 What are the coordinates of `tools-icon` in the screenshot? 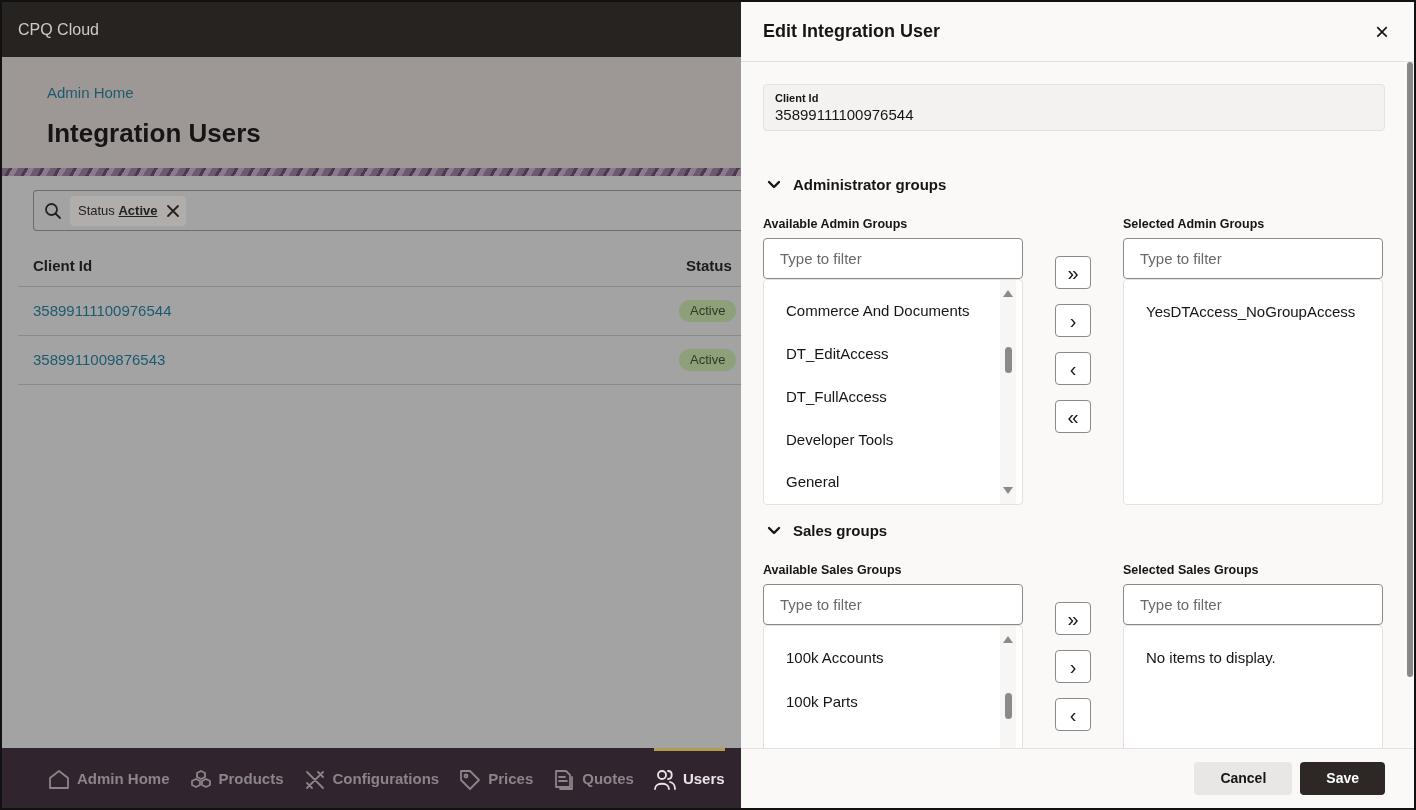 It's located at (314, 779).